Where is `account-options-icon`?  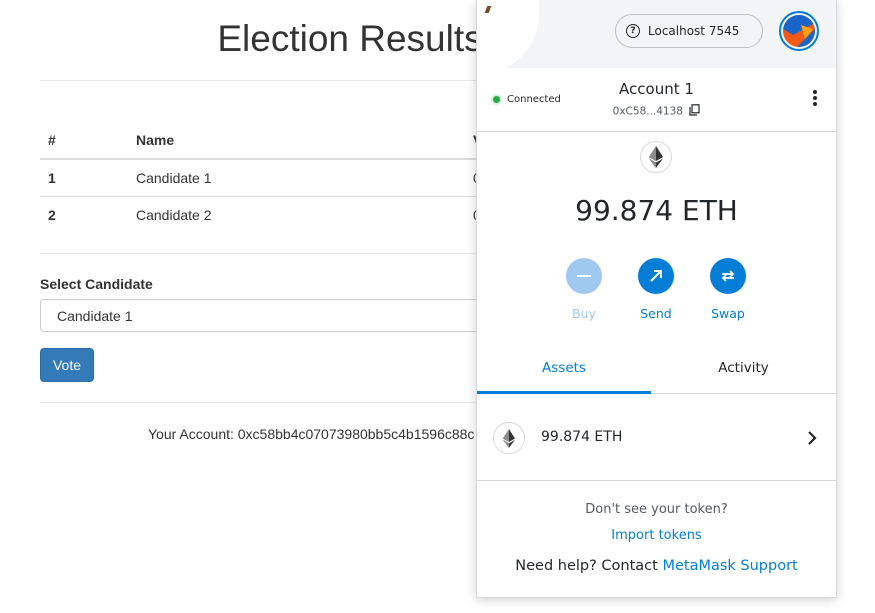
account-options-icon is located at coordinates (815, 100).